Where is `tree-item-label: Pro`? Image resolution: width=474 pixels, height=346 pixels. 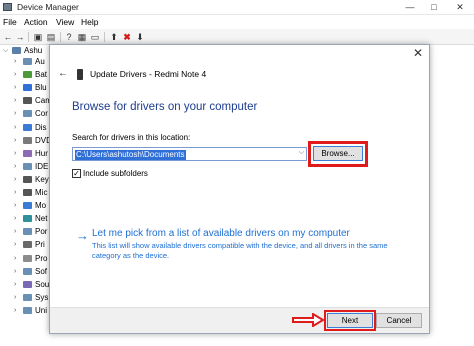
tree-item-label: Pro is located at coordinates (41, 258).